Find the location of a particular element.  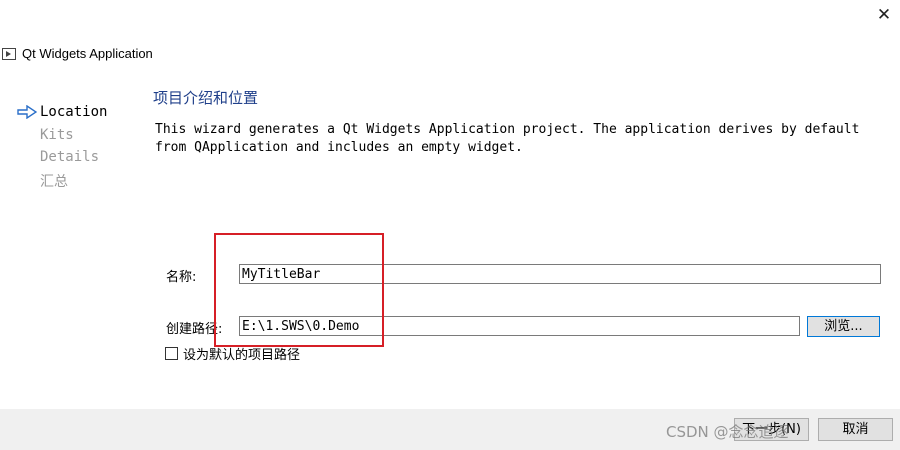

next-button: 下一步(N) is located at coordinates (771, 429).